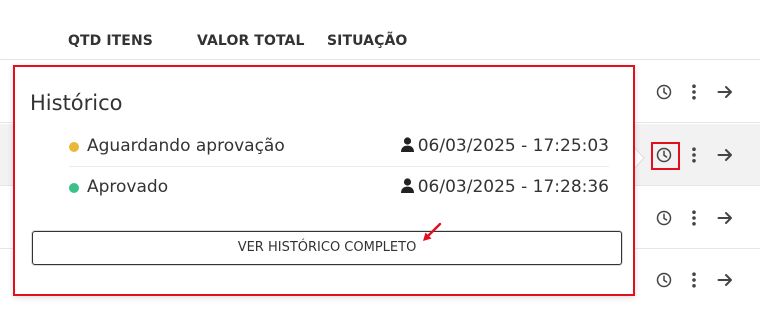 This screenshot has width=760, height=309. I want to click on history-meta: 06/03/2025 - 17:25:03, so click(504, 146).